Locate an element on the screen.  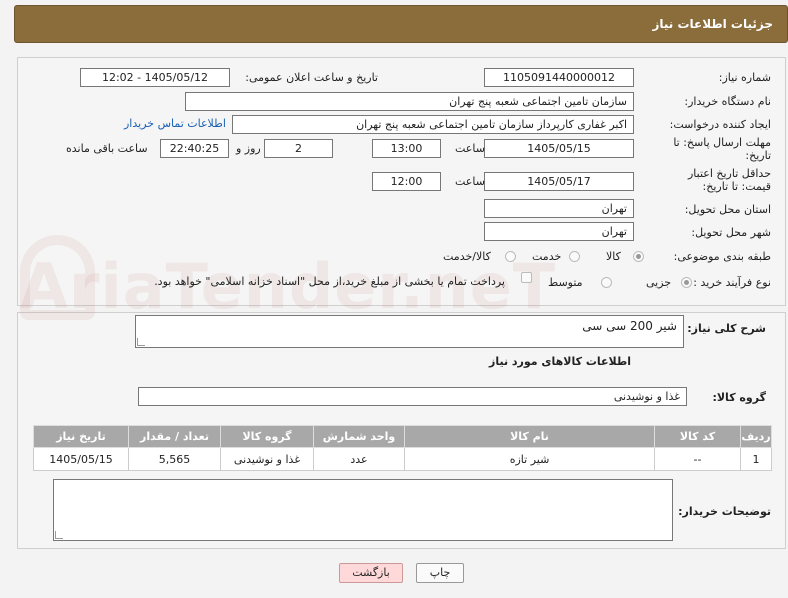
cell-code: -- is located at coordinates (697, 459).